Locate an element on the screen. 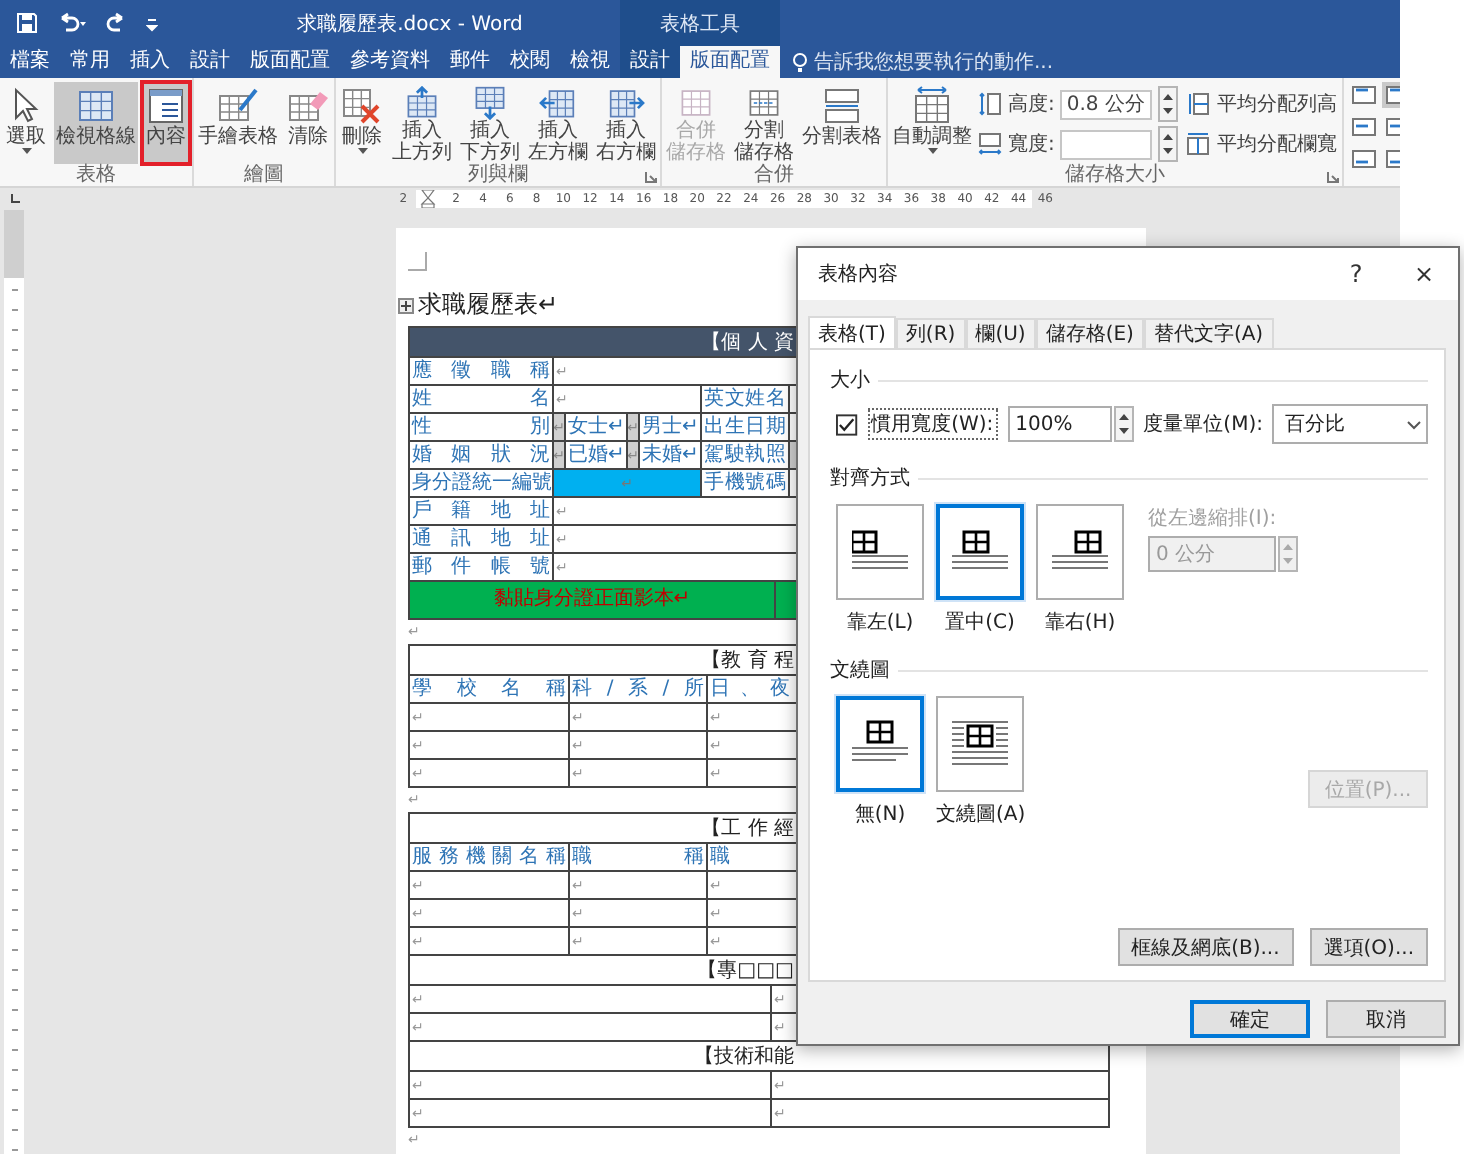 This screenshot has height=1154, width=1464. group-label: 繪圖 is located at coordinates (264, 175).